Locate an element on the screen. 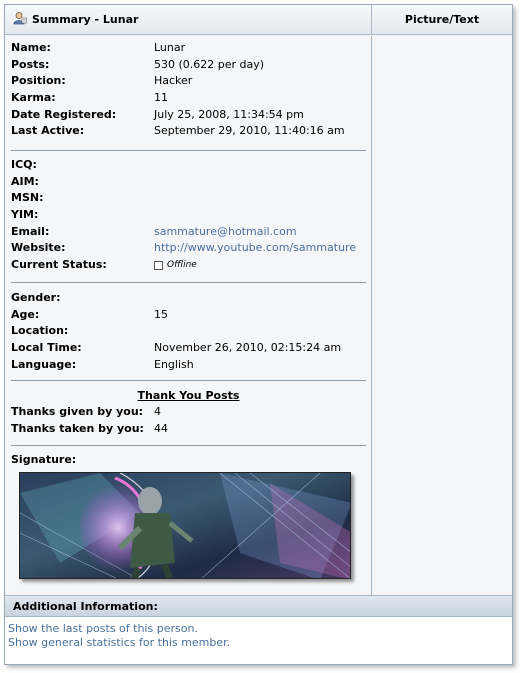 Image resolution: width=523 pixels, height=673 pixels. summary-header: Summary - Lunar is located at coordinates (188, 20).